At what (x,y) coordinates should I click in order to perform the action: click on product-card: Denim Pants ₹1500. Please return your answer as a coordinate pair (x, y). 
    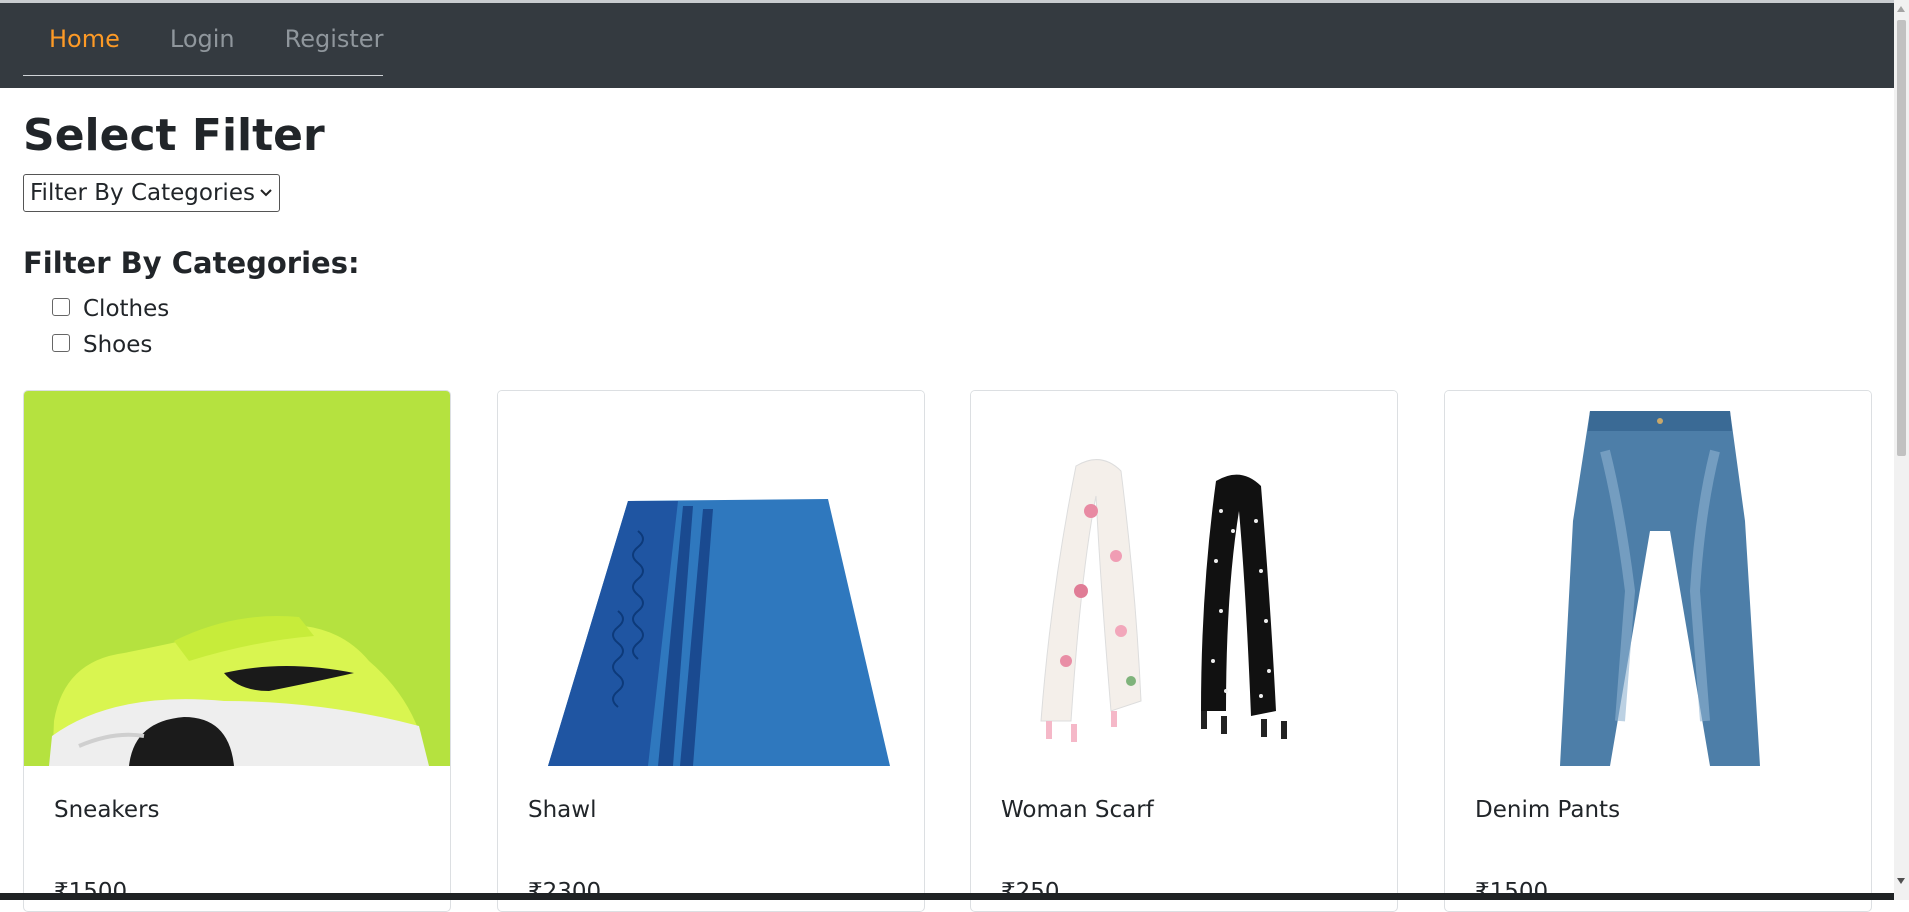
    Looking at the image, I should click on (1658, 651).